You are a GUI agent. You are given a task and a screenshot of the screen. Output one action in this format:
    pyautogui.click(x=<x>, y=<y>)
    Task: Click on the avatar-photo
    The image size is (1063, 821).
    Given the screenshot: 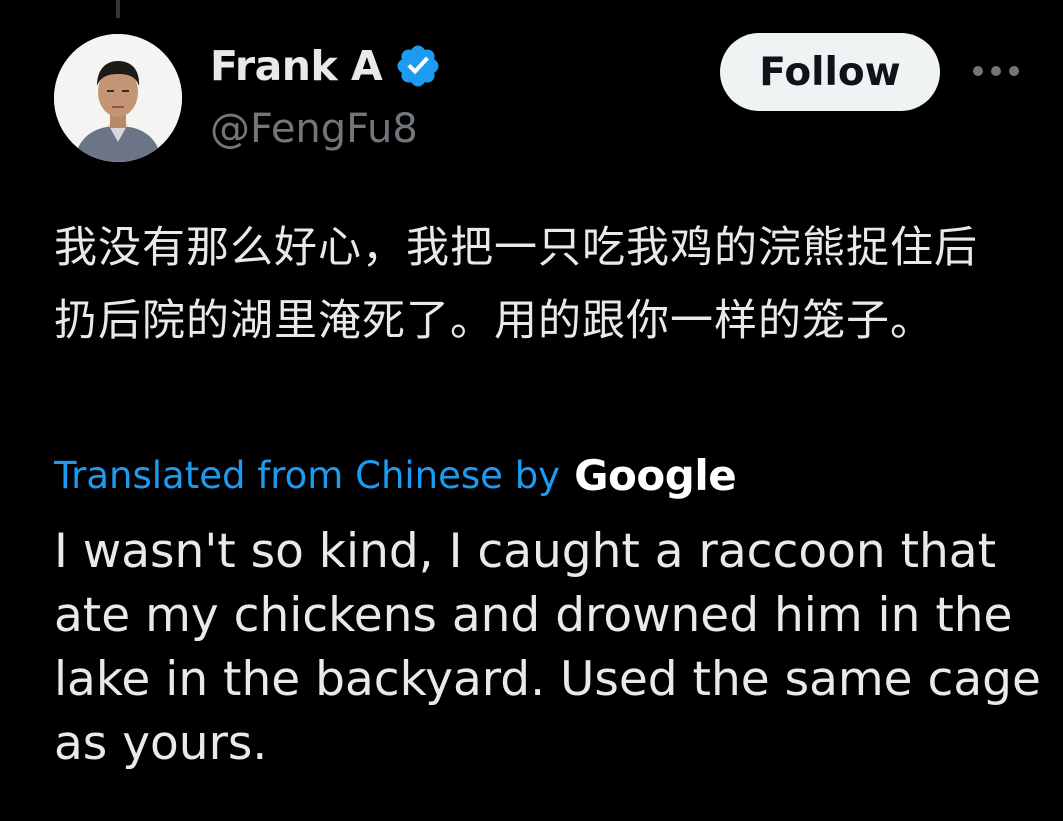 What is the action you would take?
    pyautogui.click(x=118, y=98)
    